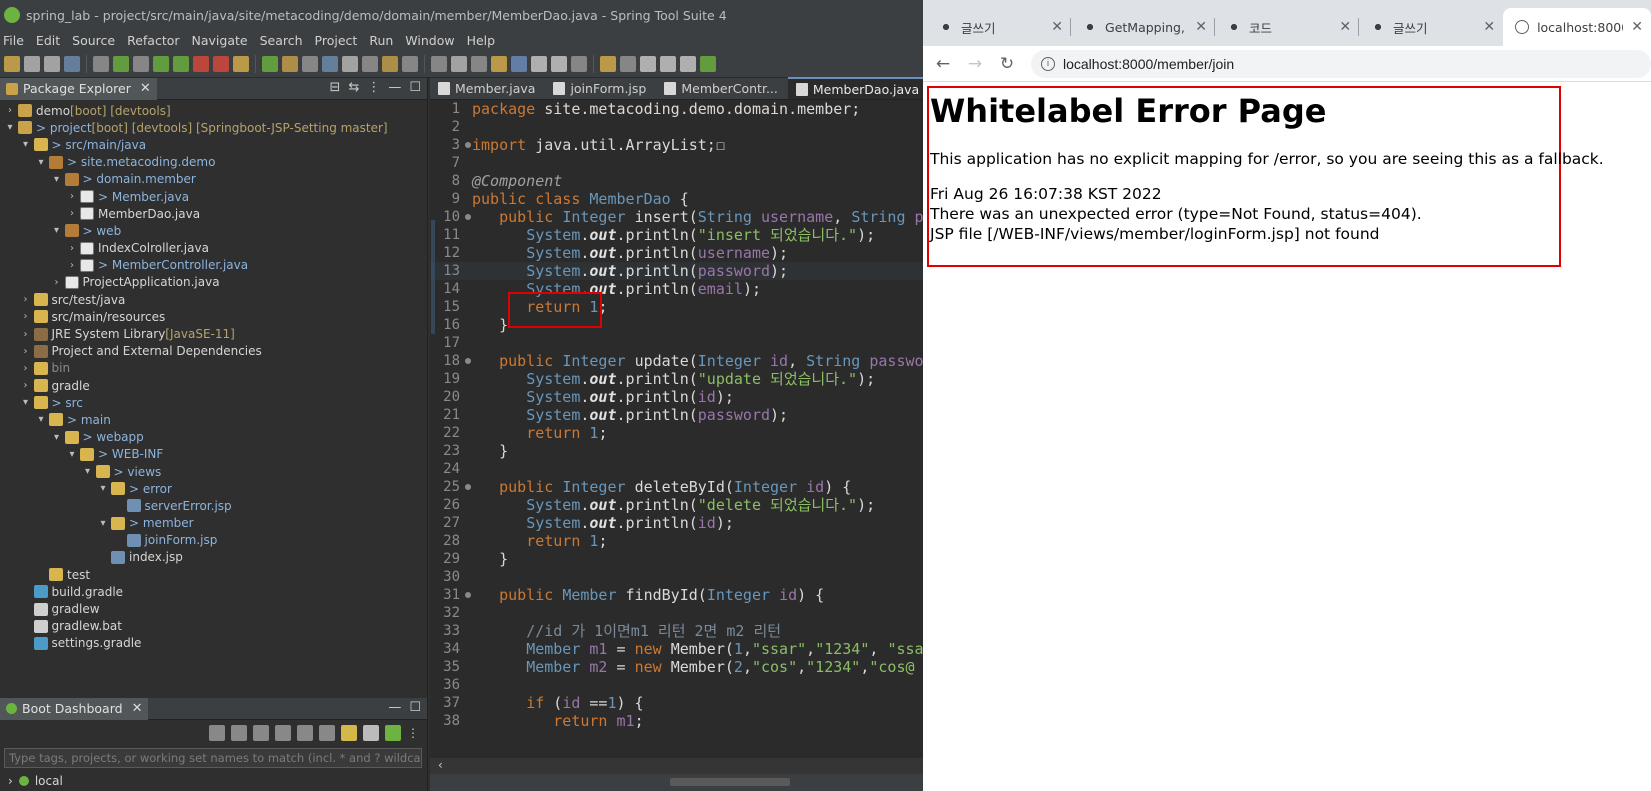 This screenshot has height=791, width=1651. What do you see at coordinates (223, 40) in the screenshot?
I see `menu-navigate: Navigate` at bounding box center [223, 40].